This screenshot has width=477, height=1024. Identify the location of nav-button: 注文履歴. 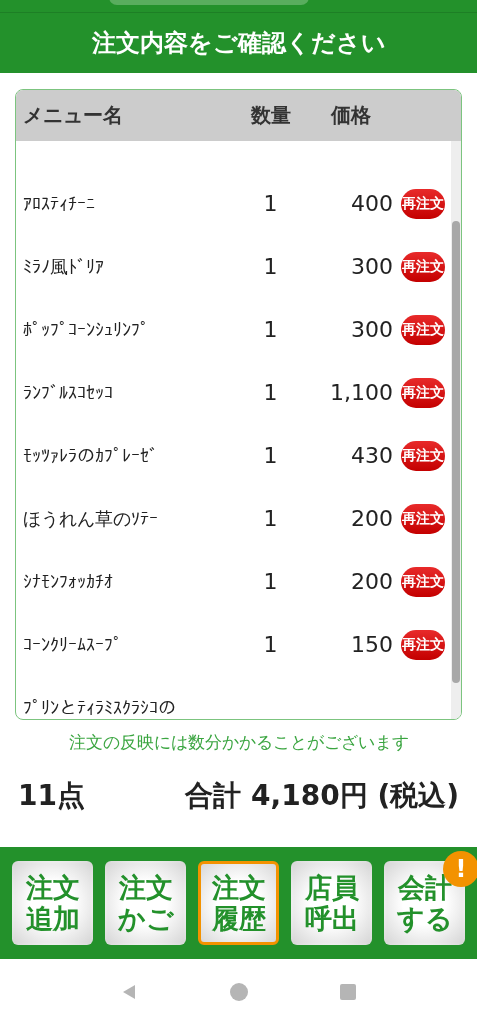
(238, 903).